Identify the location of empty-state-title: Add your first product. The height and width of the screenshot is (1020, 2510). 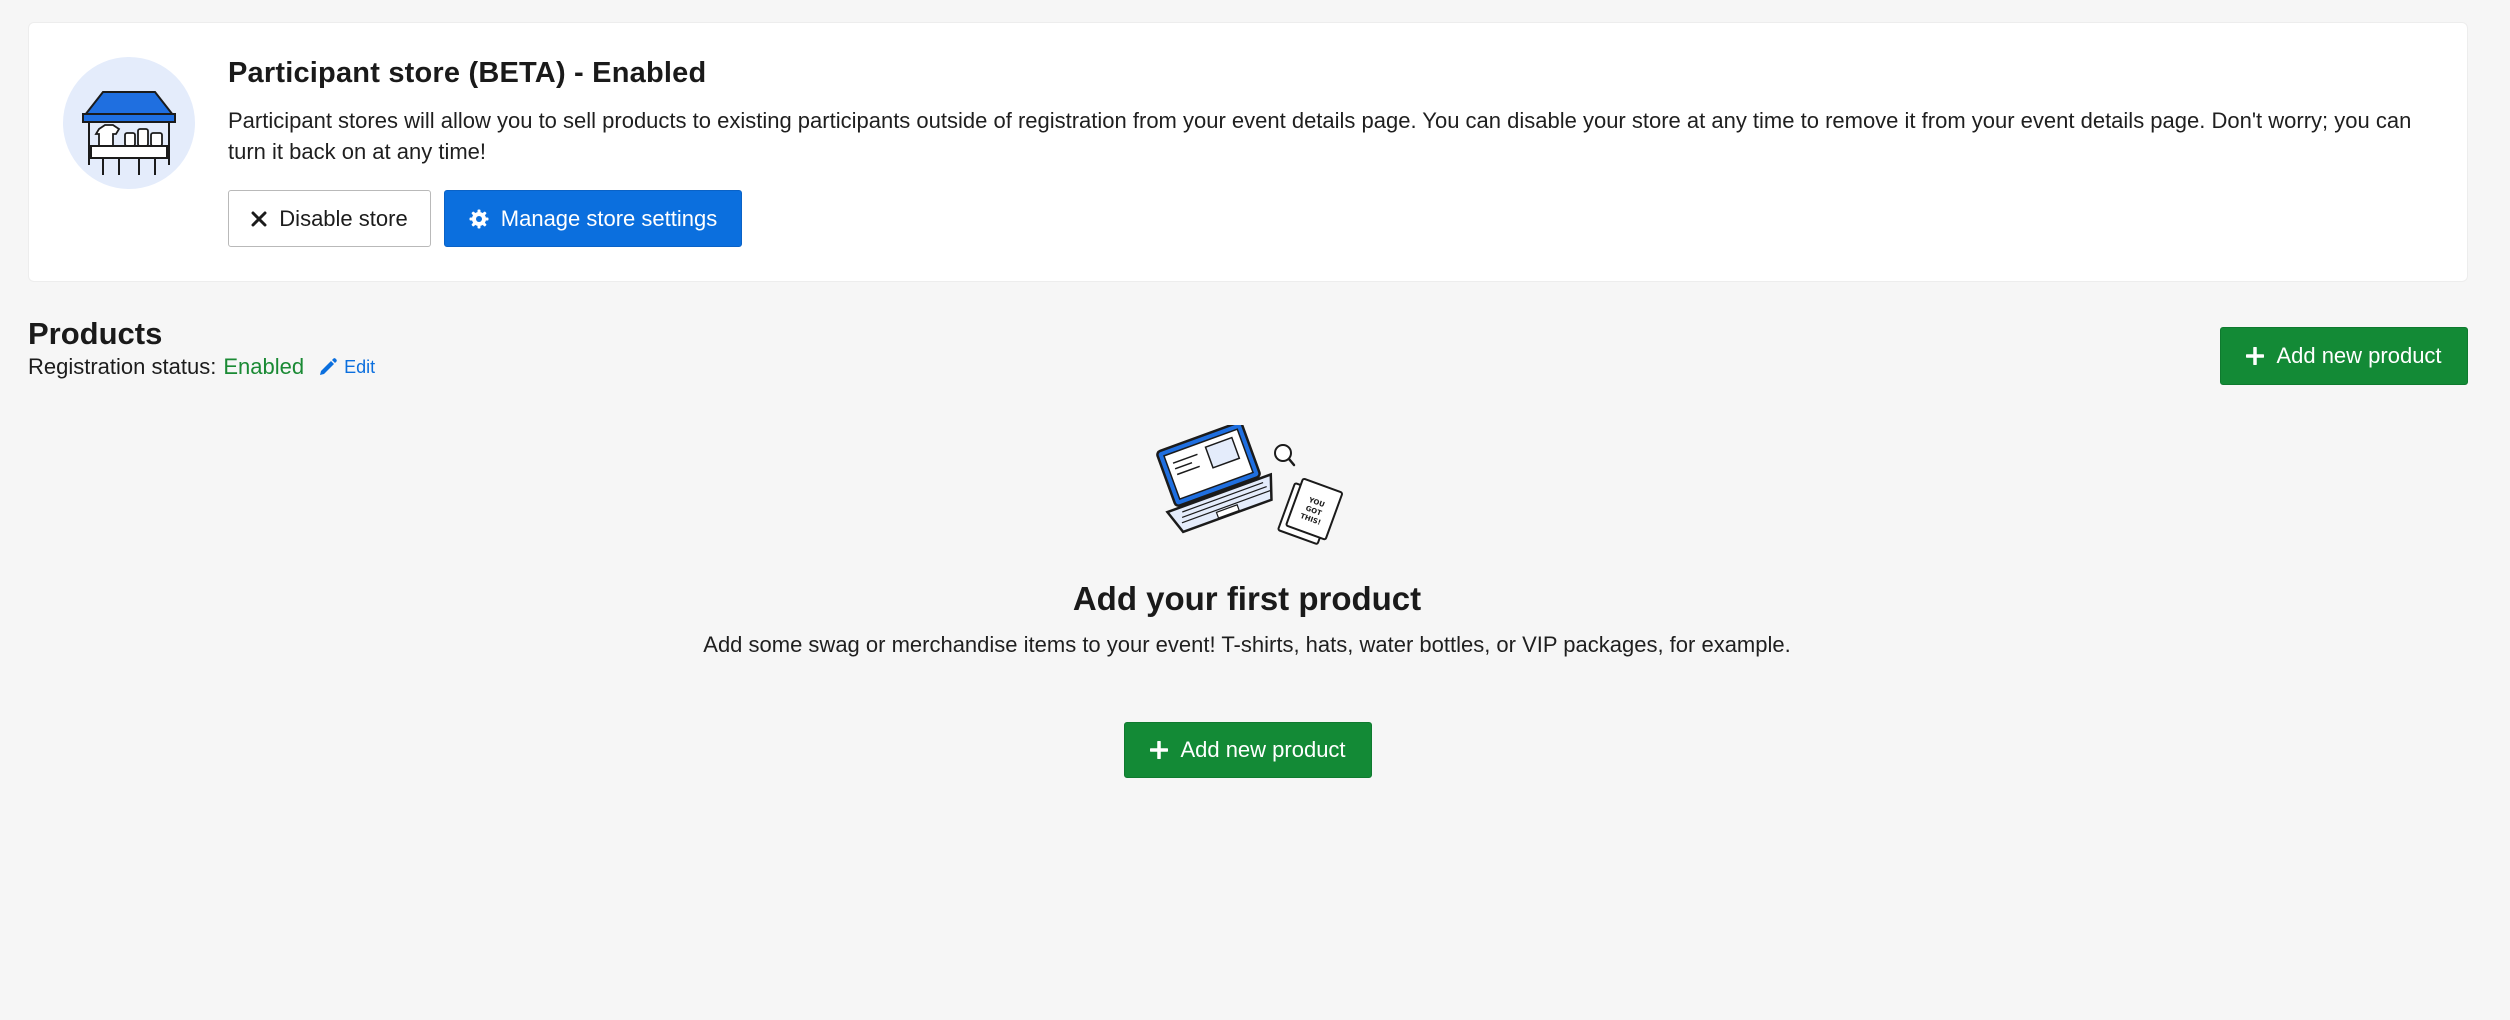
(1247, 598).